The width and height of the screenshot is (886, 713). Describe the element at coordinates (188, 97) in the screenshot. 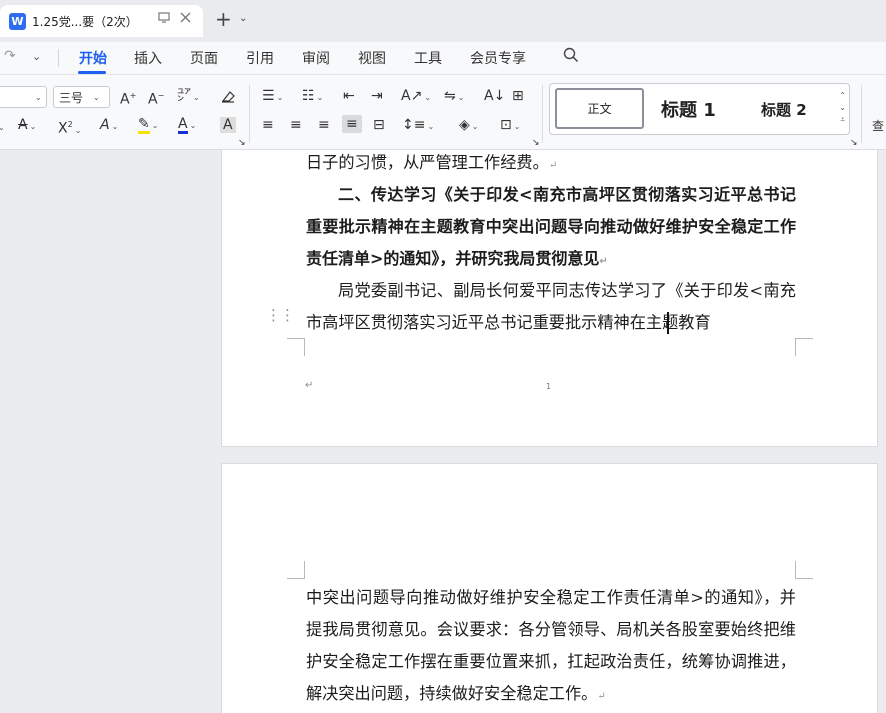

I see `phonetic-guide-icon: ㍐ ⌄` at that location.